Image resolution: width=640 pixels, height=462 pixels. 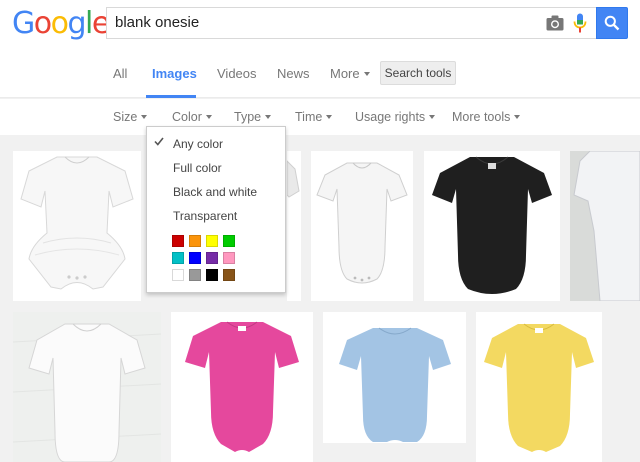 What do you see at coordinates (120, 73) in the screenshot?
I see `tab-all: All` at bounding box center [120, 73].